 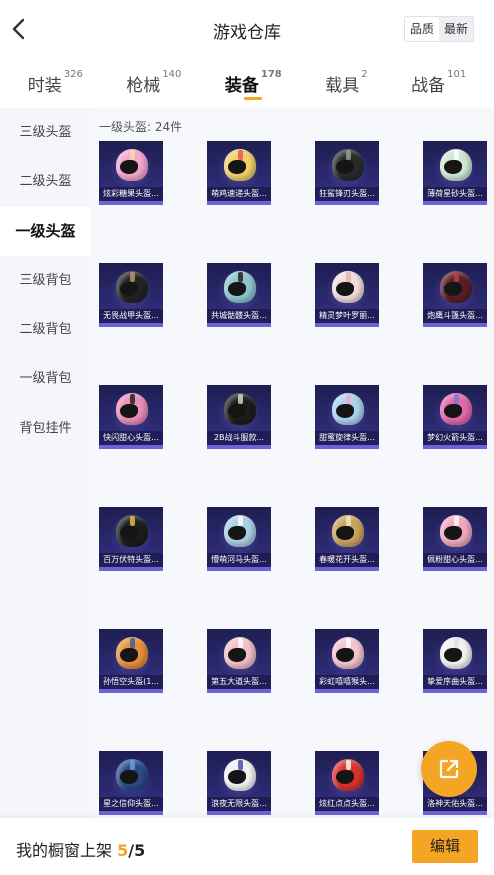 I want to click on showcase-current-count: 5, so click(x=123, y=850).